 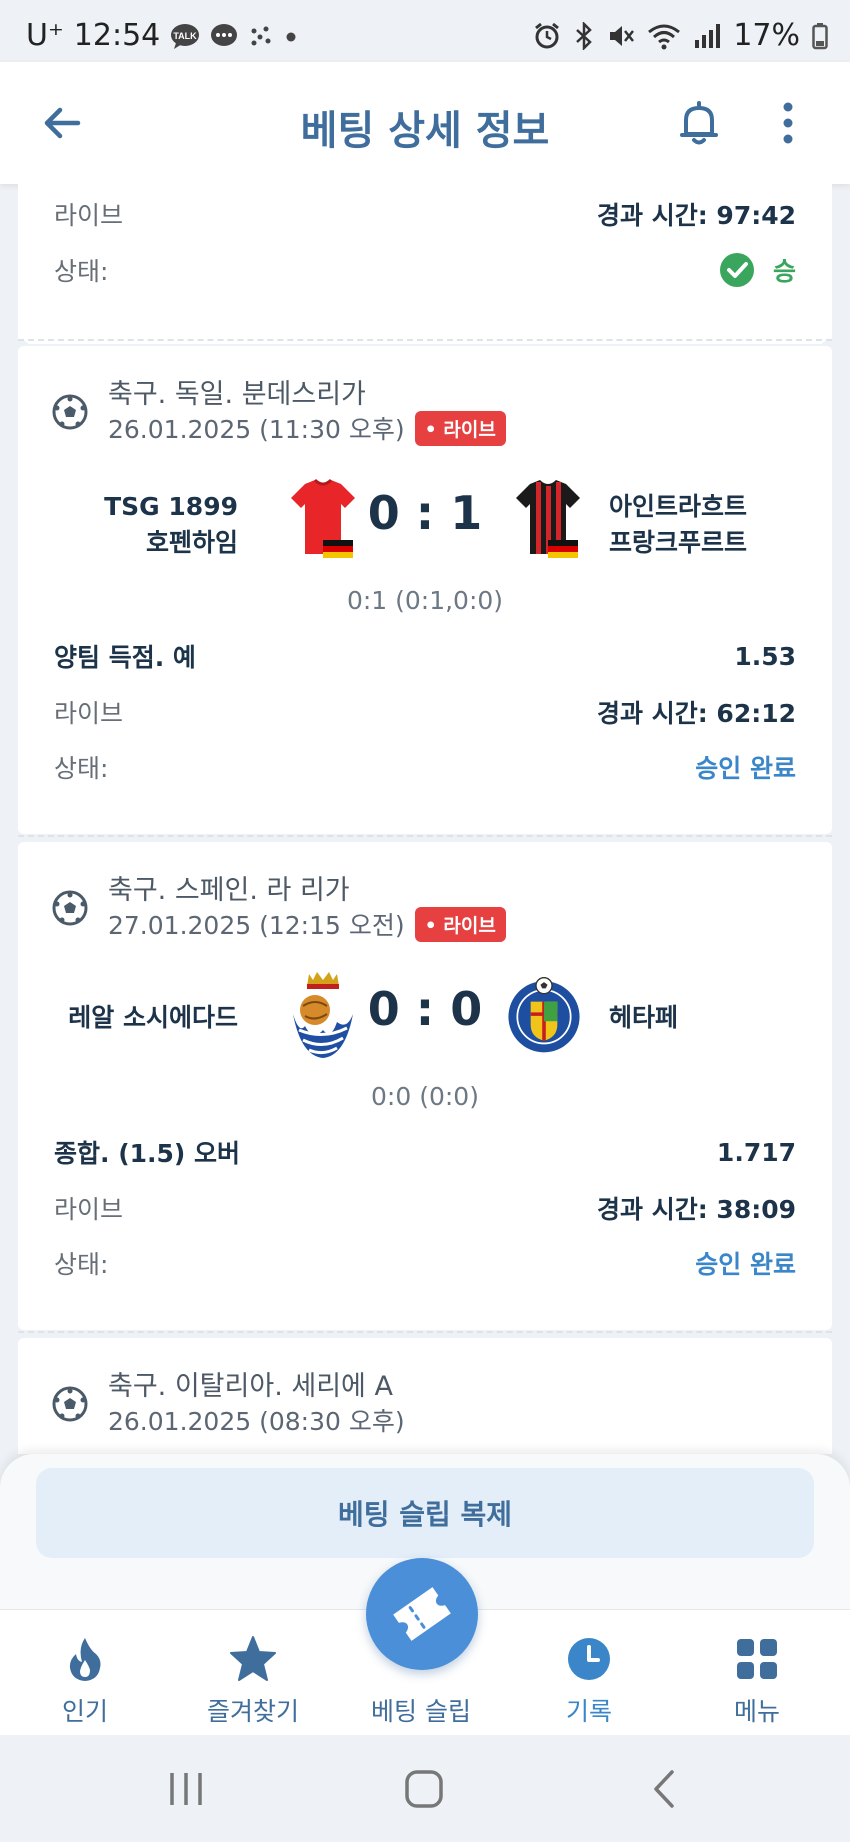 I want to click on league-name: 축구. 이탈리아. 세리에 A, so click(x=250, y=1386).